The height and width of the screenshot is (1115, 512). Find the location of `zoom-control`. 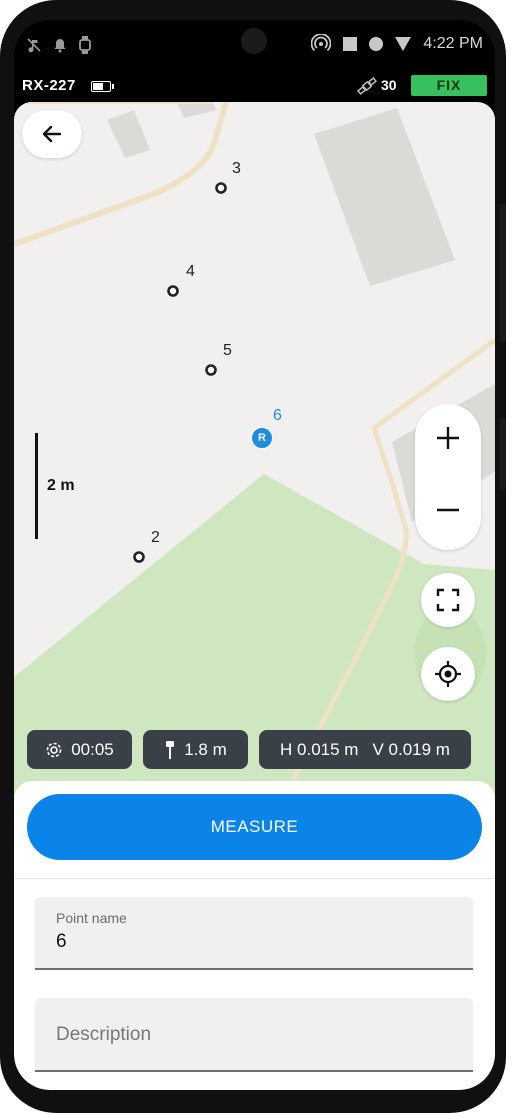

zoom-control is located at coordinates (448, 477).